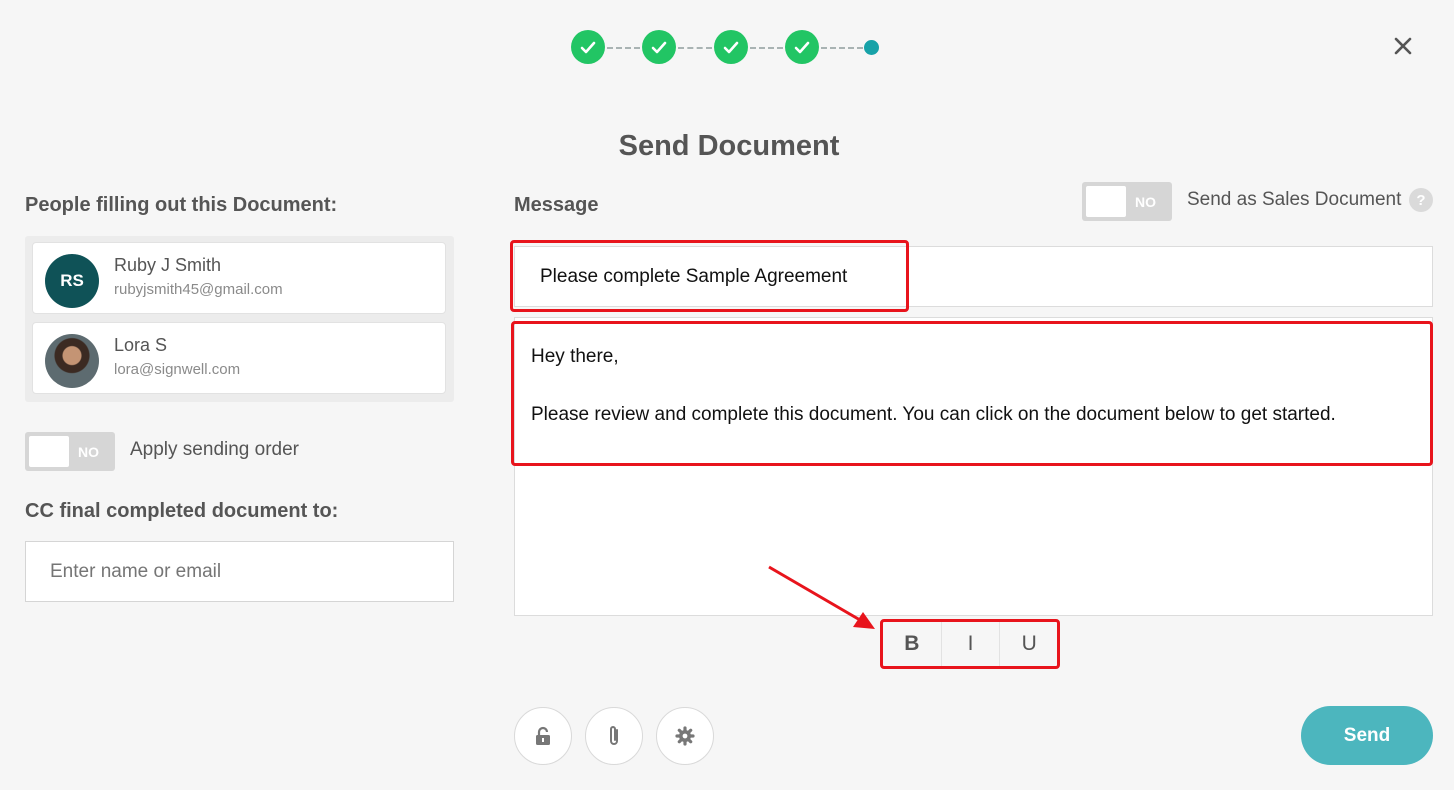 The height and width of the screenshot is (790, 1454). I want to click on person-card-lora: Lora S lora@signwell.com, so click(239, 358).